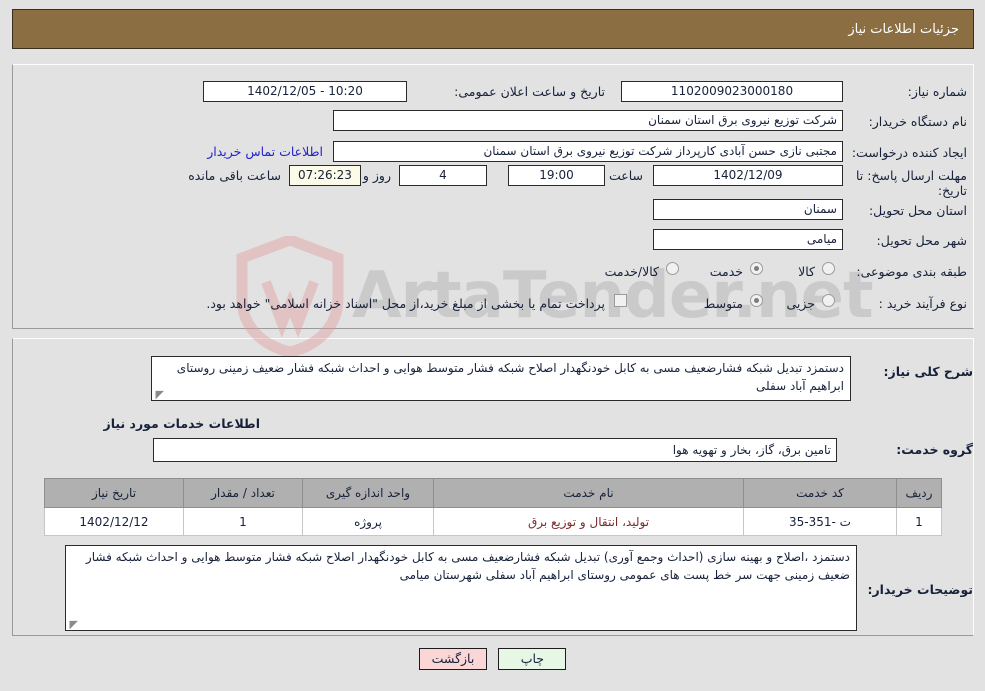 This screenshot has width=985, height=691. I want to click on deadline-days-label: روز و, so click(376, 175).